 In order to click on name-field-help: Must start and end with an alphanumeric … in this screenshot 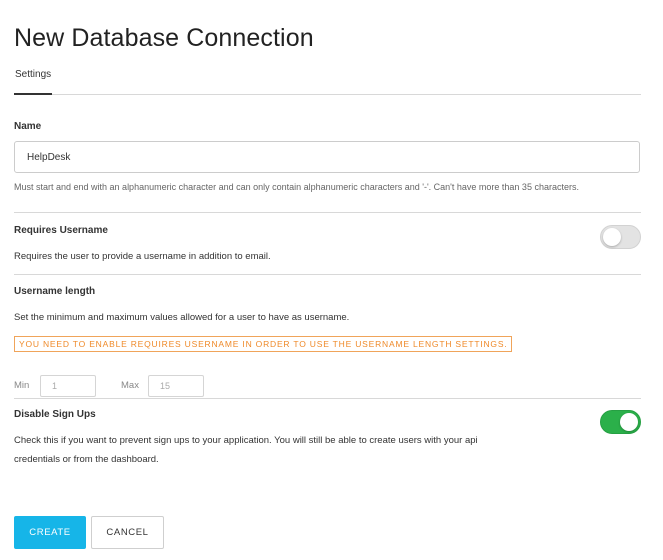, I will do `click(296, 187)`.